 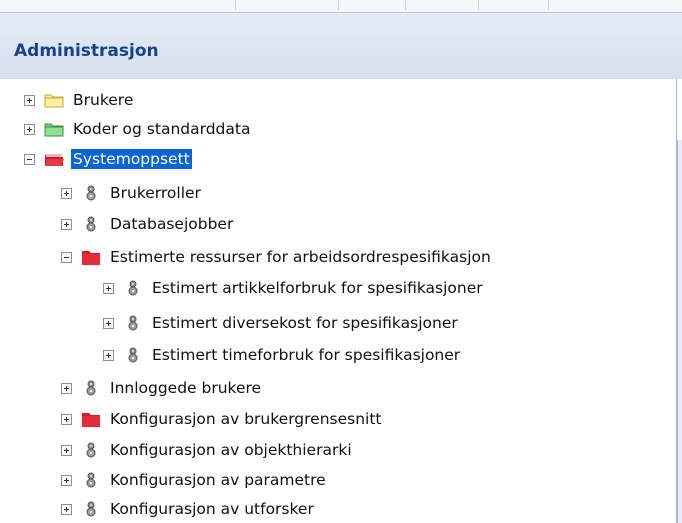 I want to click on tree-item-systemoppsett: Systemoppsett, so click(x=108, y=159).